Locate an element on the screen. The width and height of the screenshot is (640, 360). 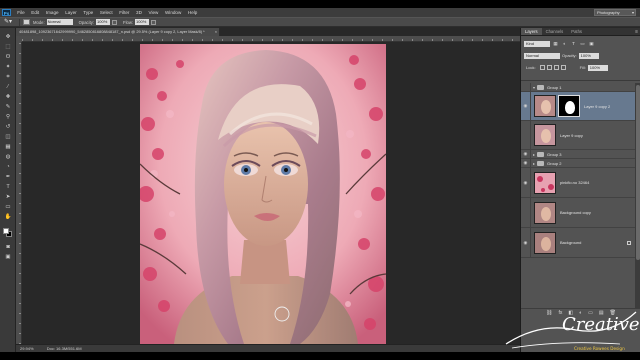
layer-row: ◉ Layer 9 copy 2 is located at coordinates (578, 106).